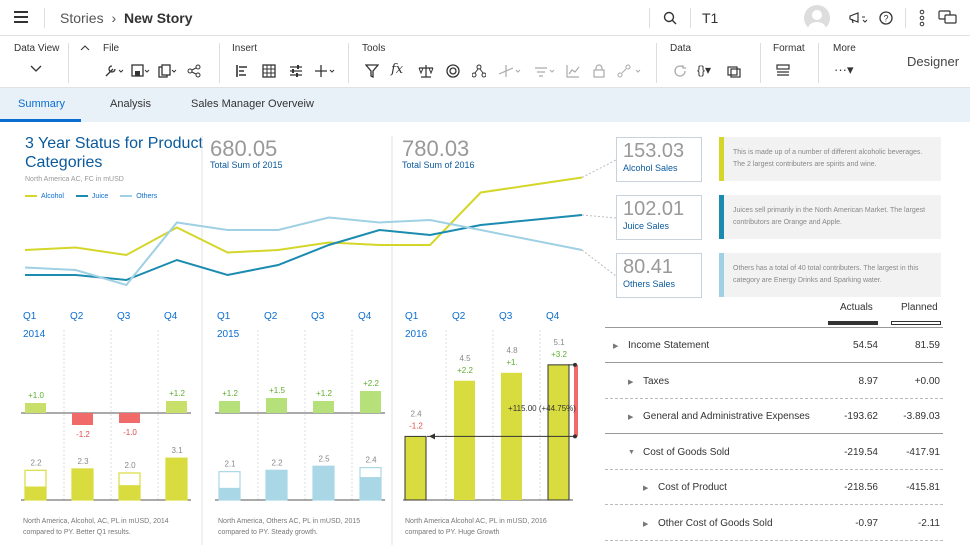 The height and width of the screenshot is (545, 970). Describe the element at coordinates (734, 71) in the screenshot. I see `layers-icon` at that location.